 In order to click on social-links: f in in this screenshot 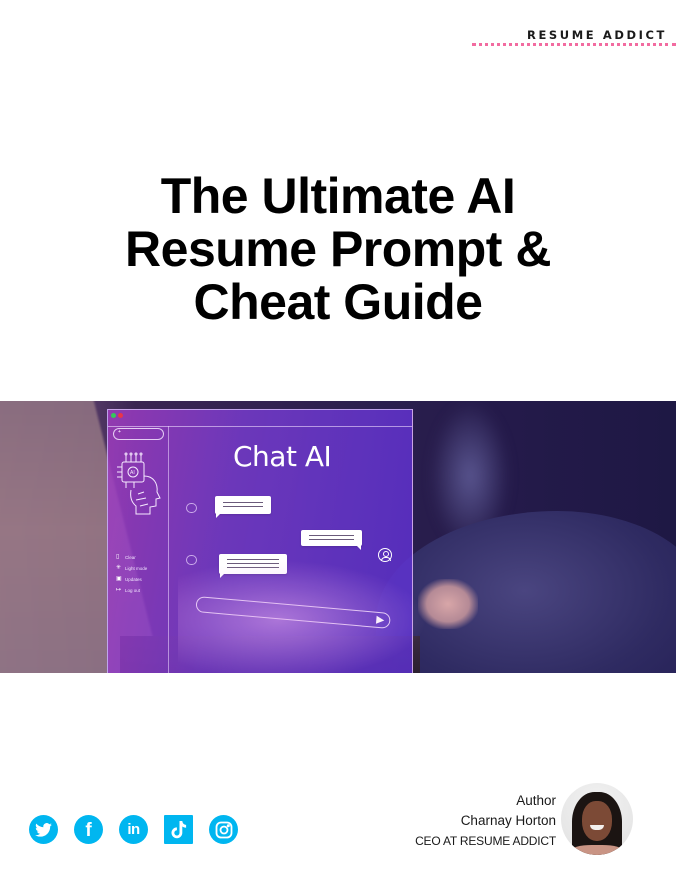, I will do `click(133, 829)`.